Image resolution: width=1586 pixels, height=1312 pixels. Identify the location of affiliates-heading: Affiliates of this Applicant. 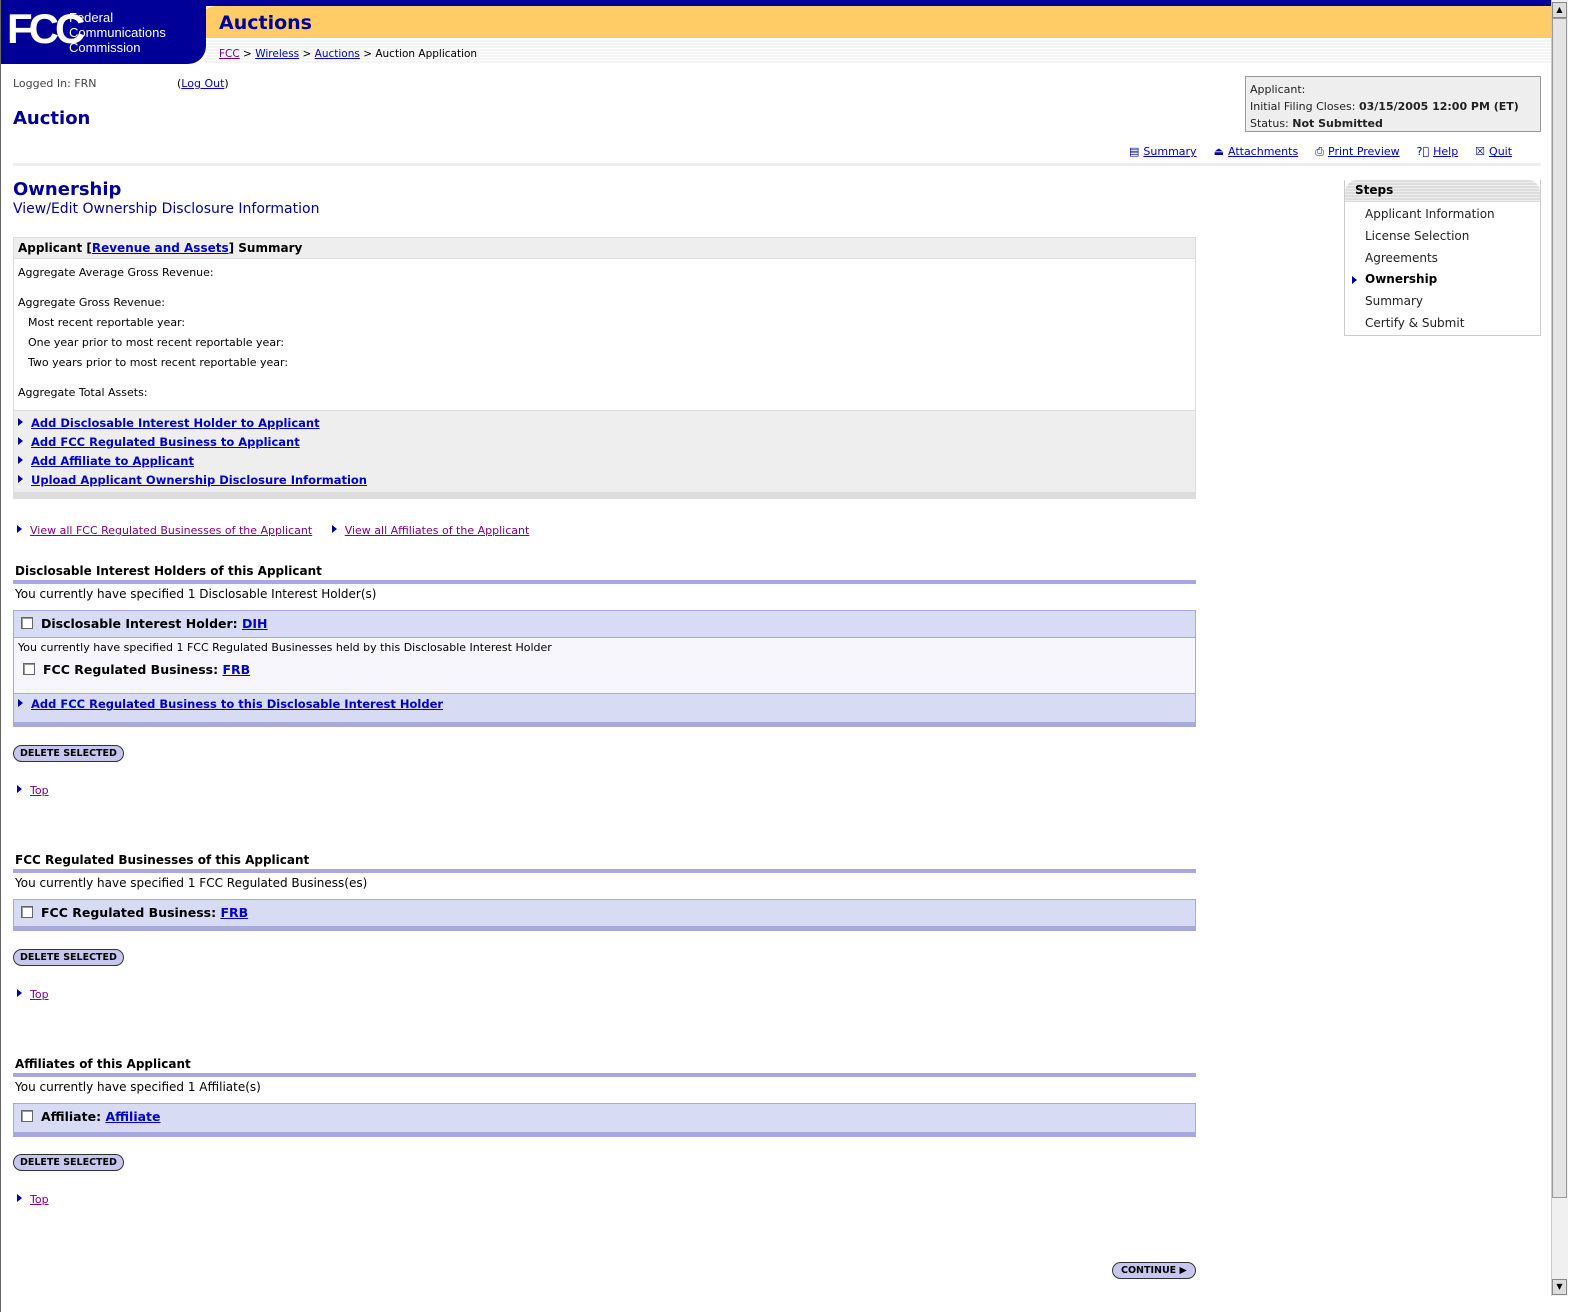
(103, 1064).